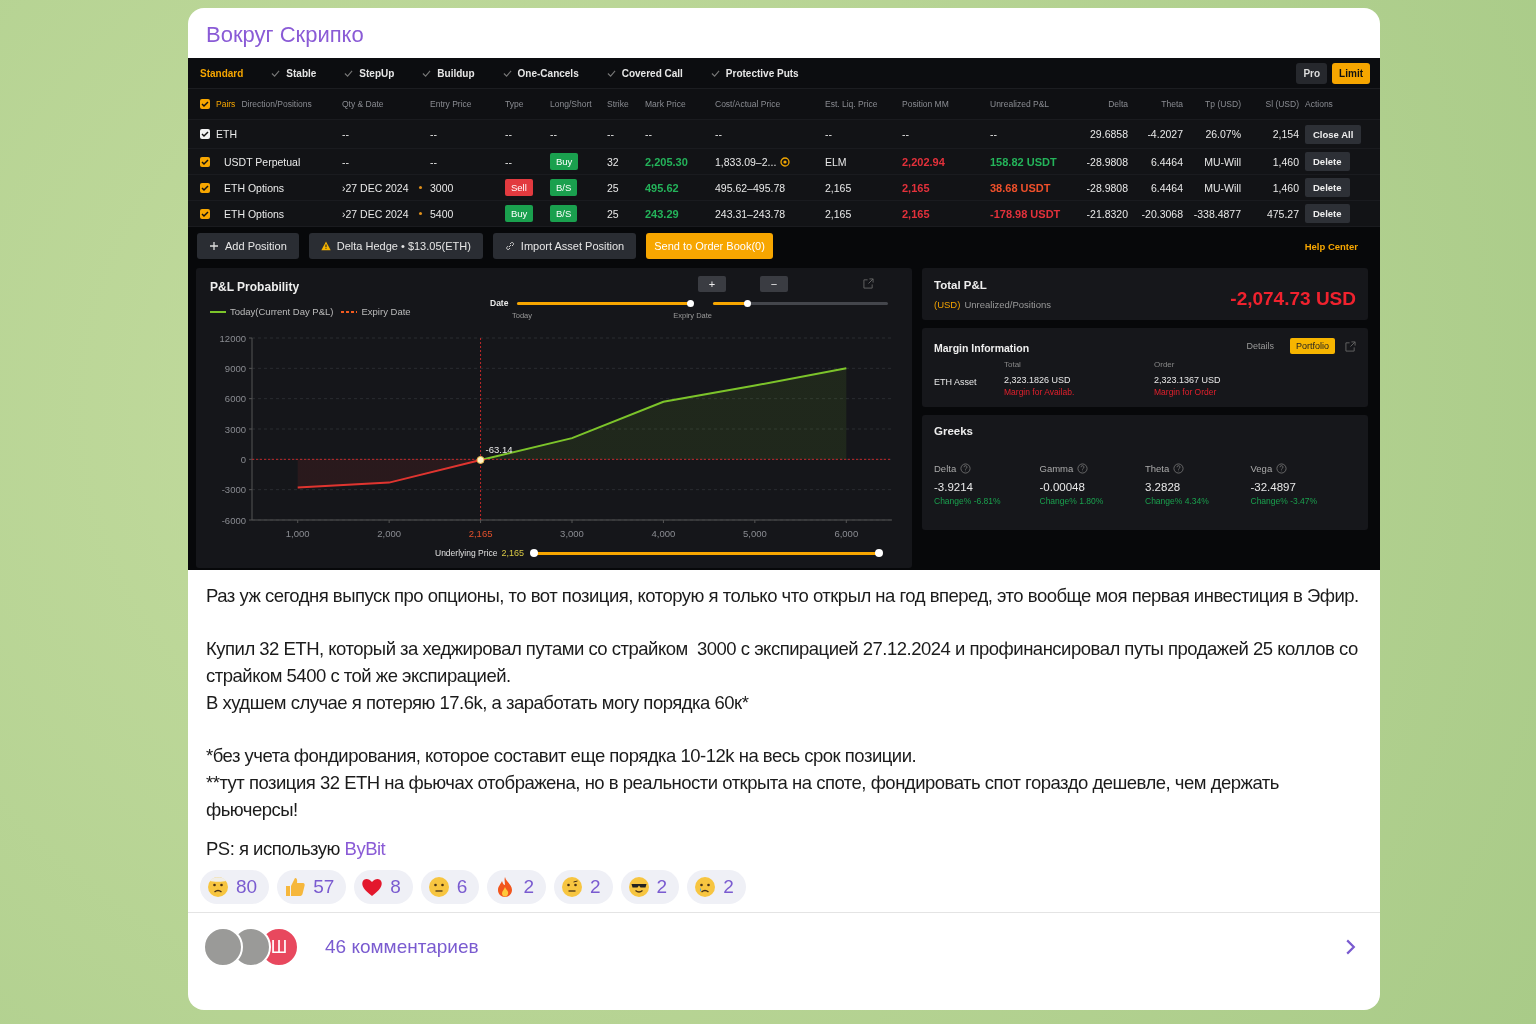 The width and height of the screenshot is (1536, 1024). I want to click on reaction-chip: 57, so click(312, 887).